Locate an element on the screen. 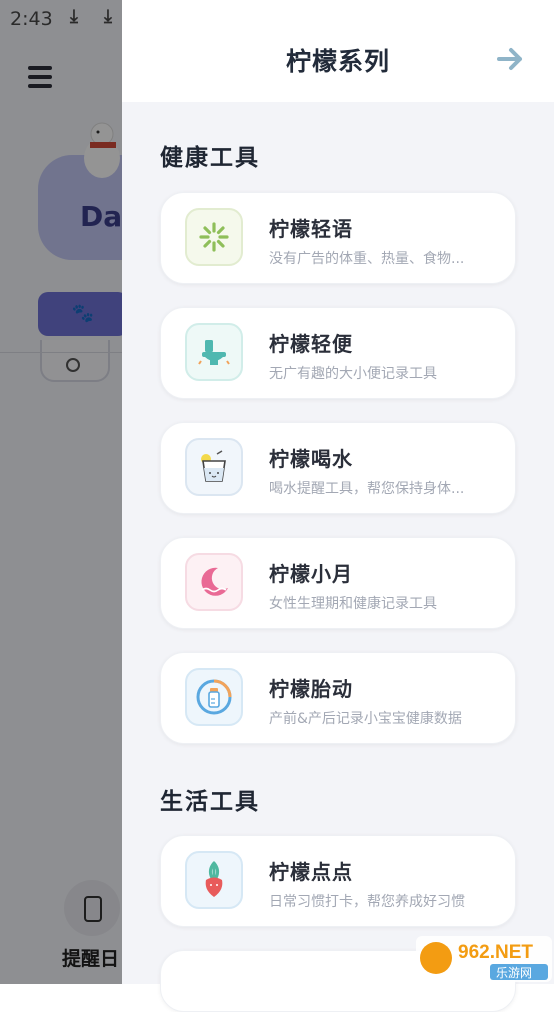 The height and width of the screenshot is (1012, 554). app-name: 柠檬小月 is located at coordinates (311, 574).